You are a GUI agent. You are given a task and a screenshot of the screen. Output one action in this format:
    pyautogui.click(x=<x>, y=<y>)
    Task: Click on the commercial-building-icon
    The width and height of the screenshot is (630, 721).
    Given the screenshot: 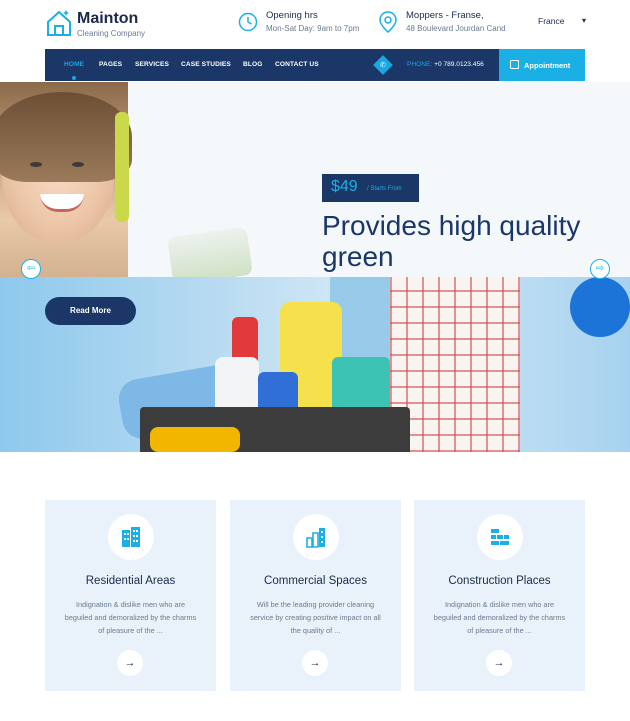 What is the action you would take?
    pyautogui.click(x=315, y=538)
    